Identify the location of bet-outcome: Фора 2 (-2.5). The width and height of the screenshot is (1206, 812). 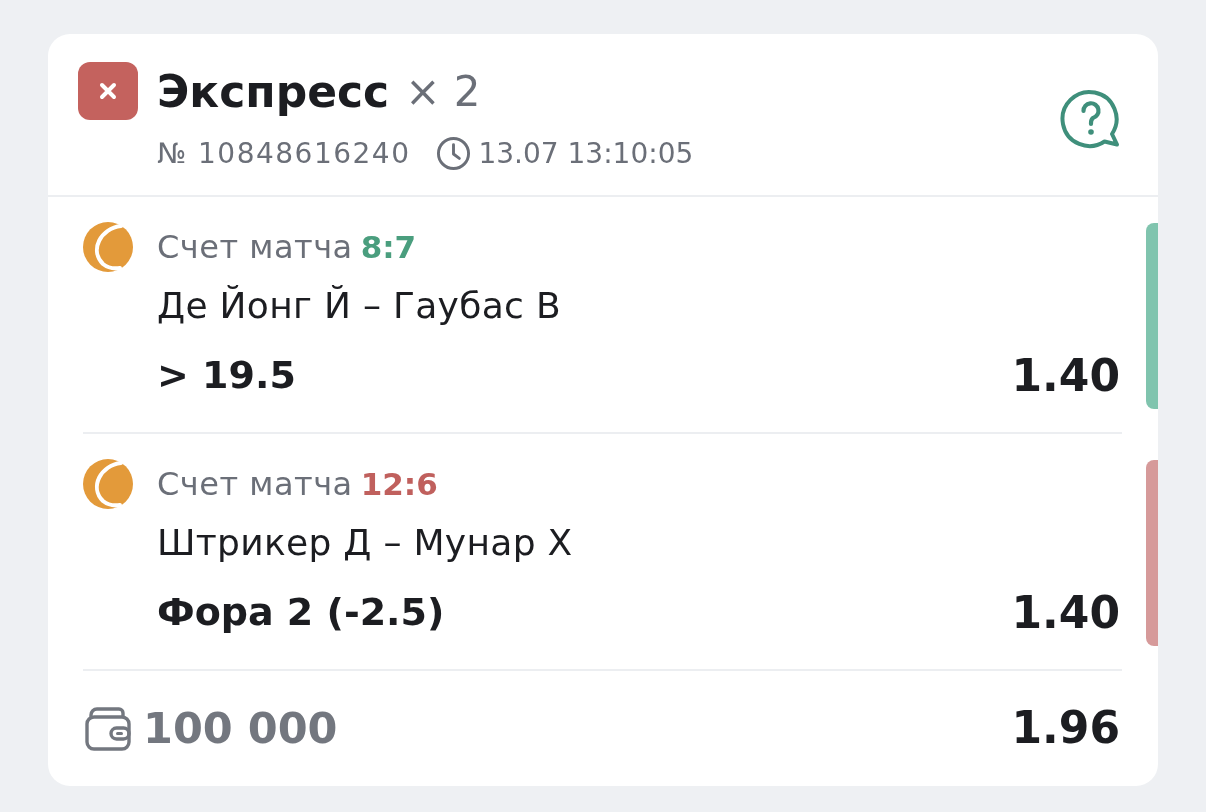
(301, 612).